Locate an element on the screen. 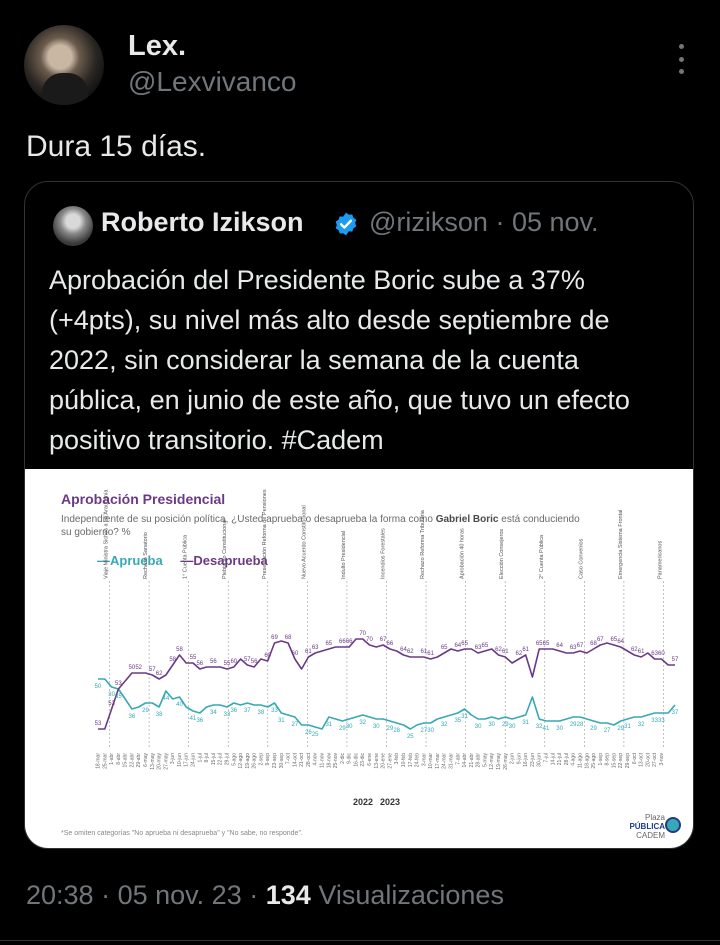 This screenshot has width=720, height=945. x-tick-label: 31-mar is located at coordinates (452, 761).